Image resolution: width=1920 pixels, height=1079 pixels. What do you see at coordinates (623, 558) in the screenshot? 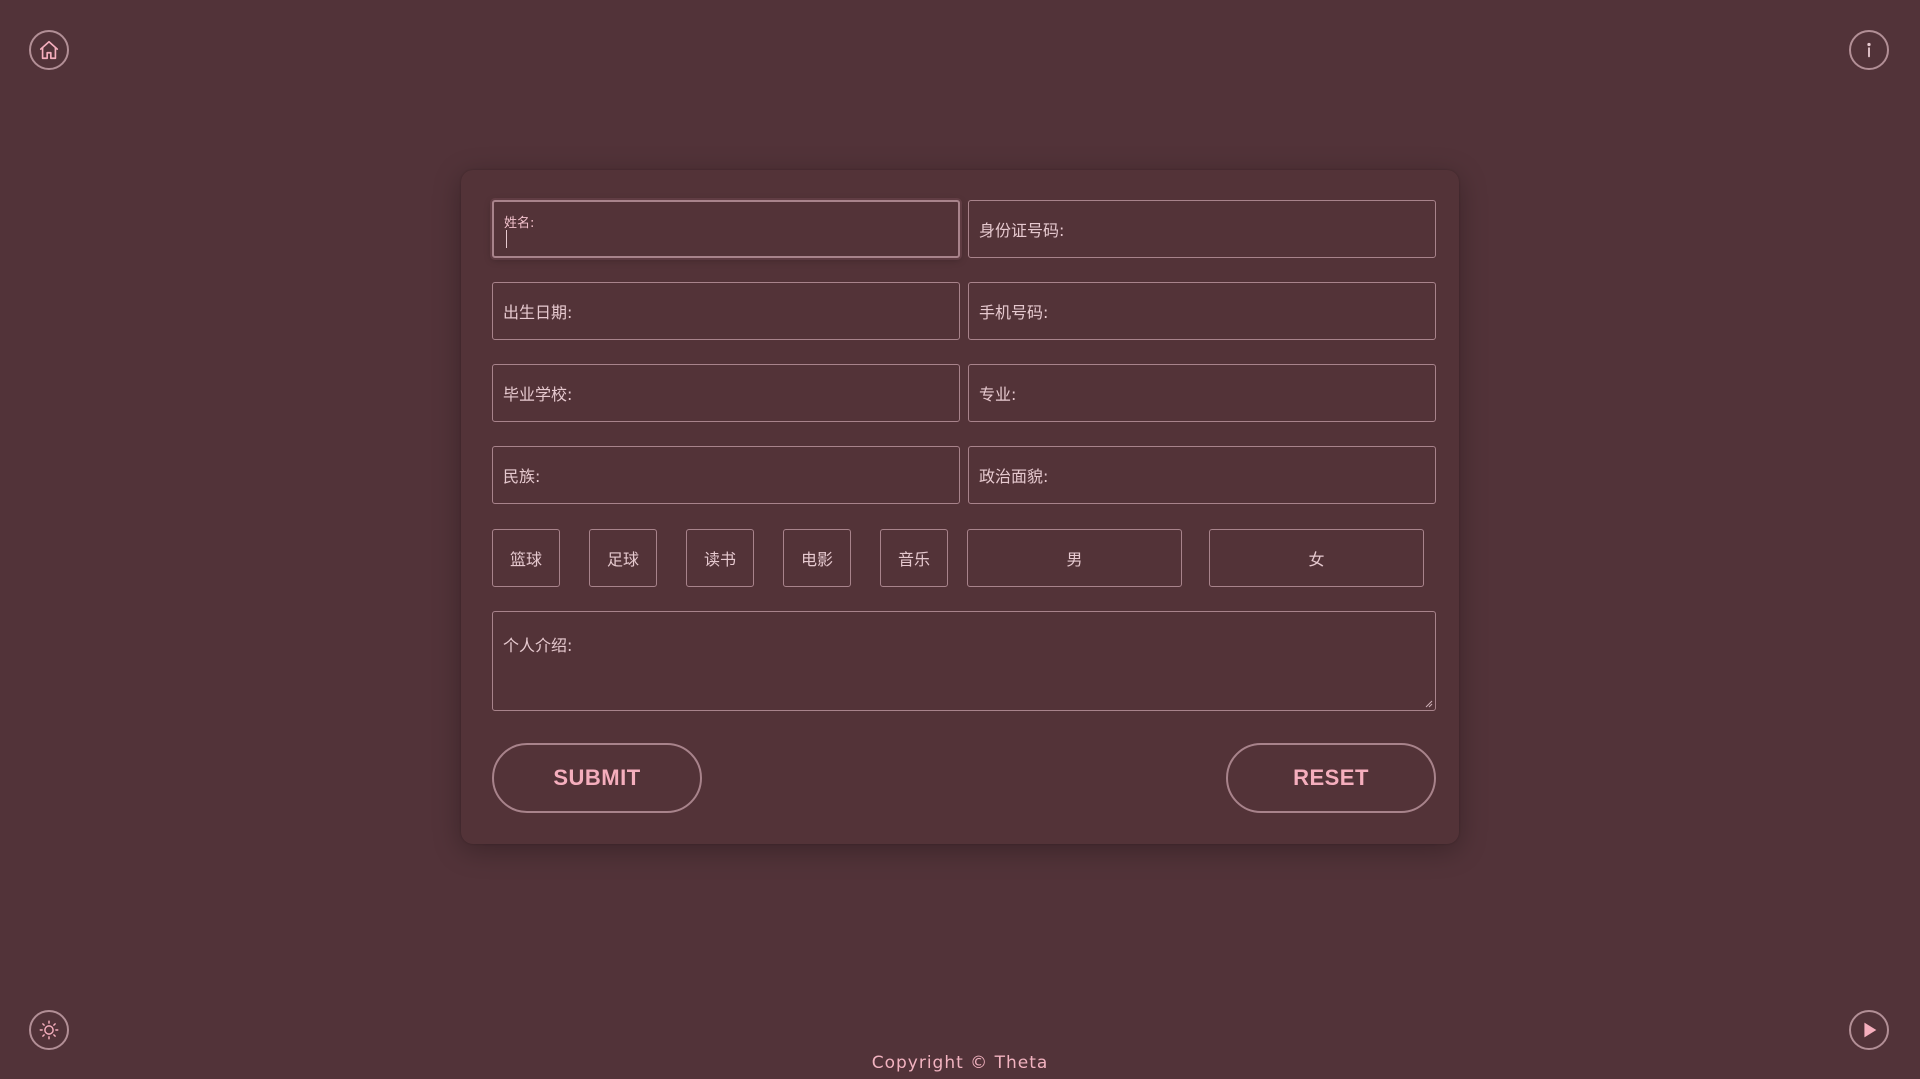
I see `hobby-football-checkbox: 足球` at bounding box center [623, 558].